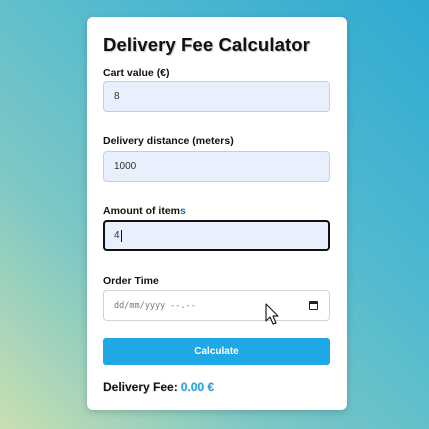  I want to click on distance-label: Delivery distance (meters), so click(168, 141).